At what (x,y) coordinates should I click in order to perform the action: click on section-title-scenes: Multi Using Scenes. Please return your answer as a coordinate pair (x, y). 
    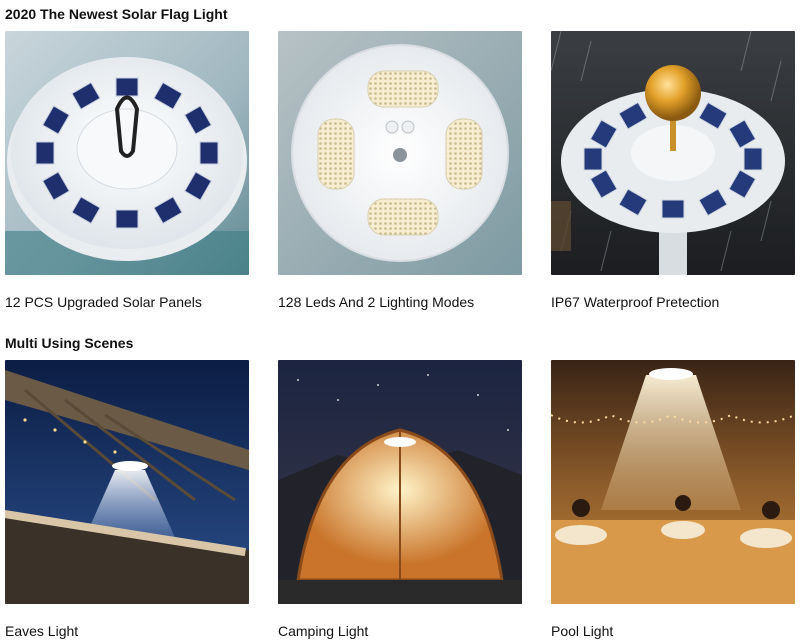
    Looking at the image, I should click on (69, 343).